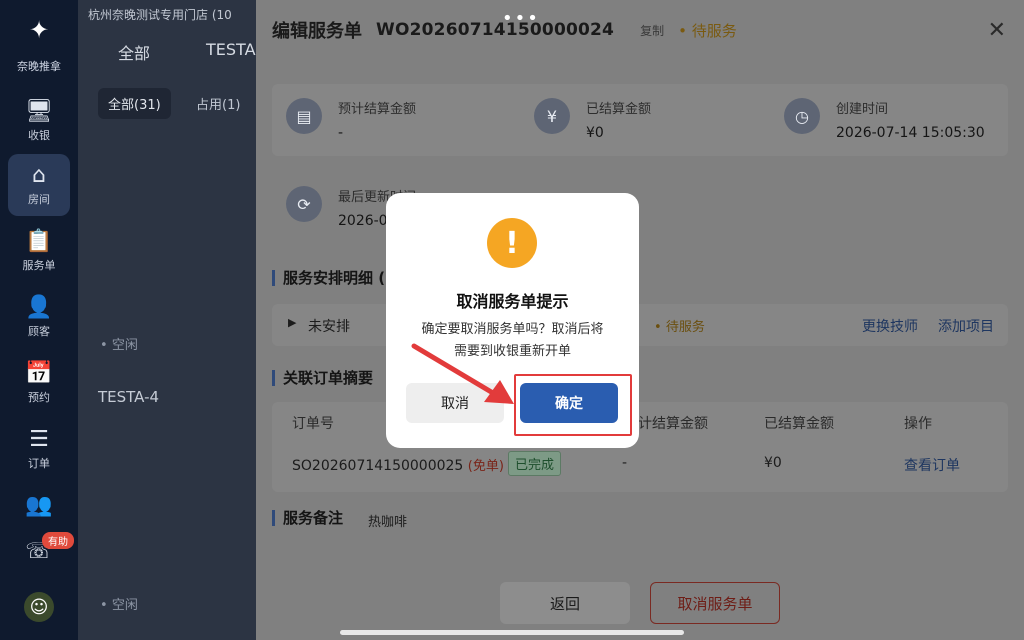 The height and width of the screenshot is (640, 1024). What do you see at coordinates (802, 116) in the screenshot?
I see `clock-icon: ◷` at bounding box center [802, 116].